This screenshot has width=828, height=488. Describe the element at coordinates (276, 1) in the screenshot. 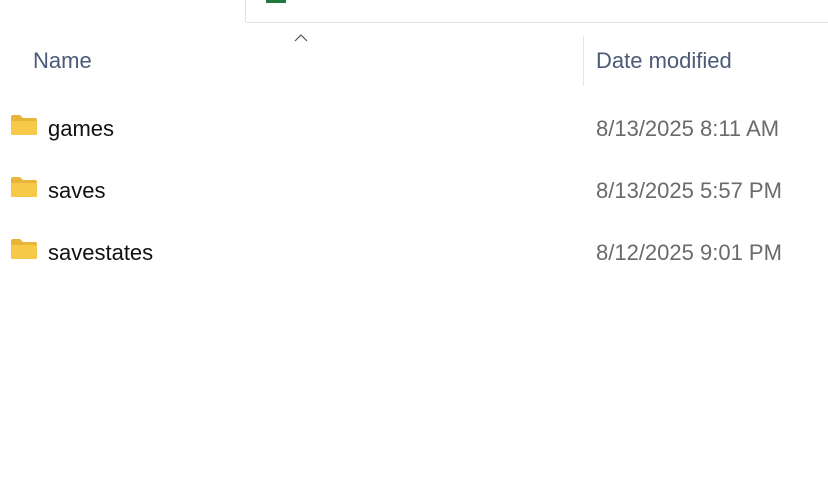

I see `tab-accent-icon` at that location.